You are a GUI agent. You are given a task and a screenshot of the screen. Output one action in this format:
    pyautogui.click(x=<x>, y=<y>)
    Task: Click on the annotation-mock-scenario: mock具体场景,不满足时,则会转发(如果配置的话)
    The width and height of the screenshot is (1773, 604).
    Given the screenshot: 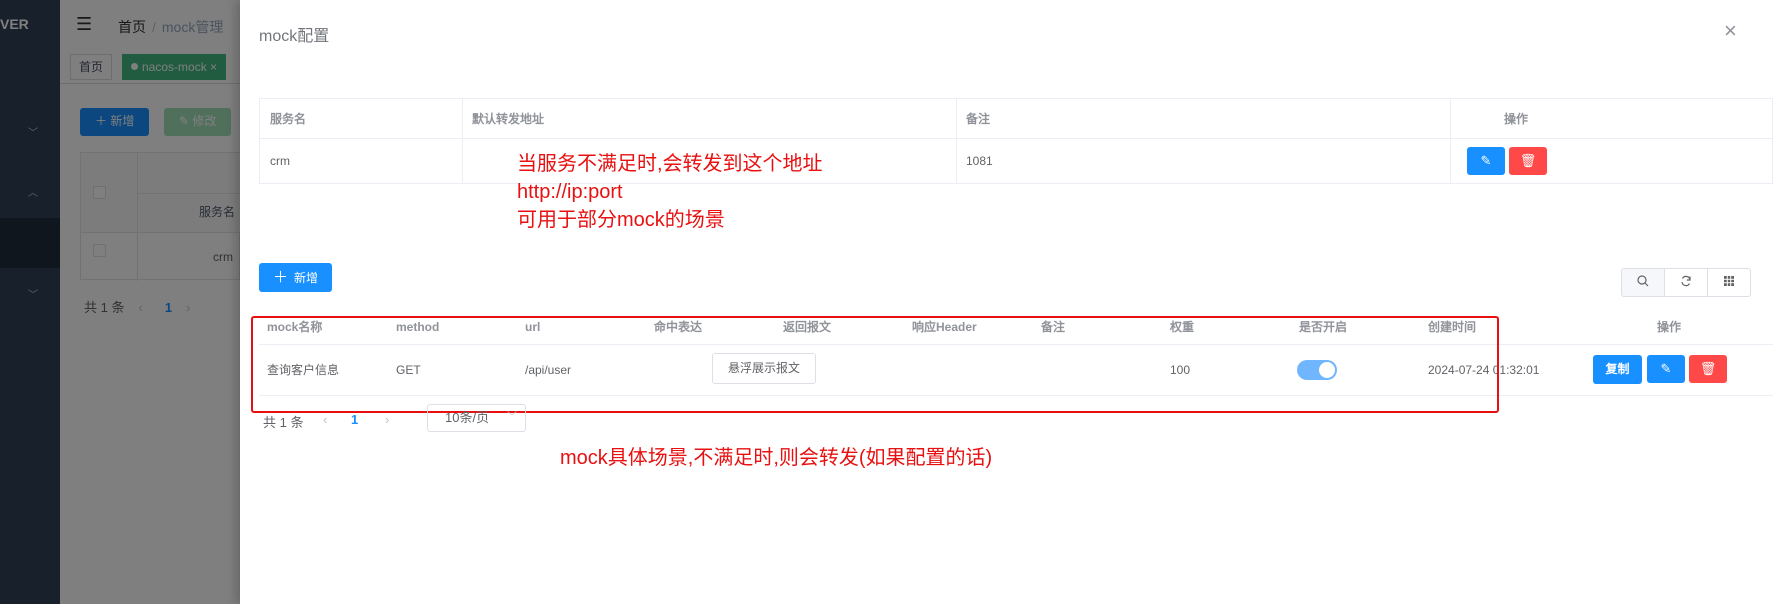 What is the action you would take?
    pyautogui.click(x=776, y=458)
    